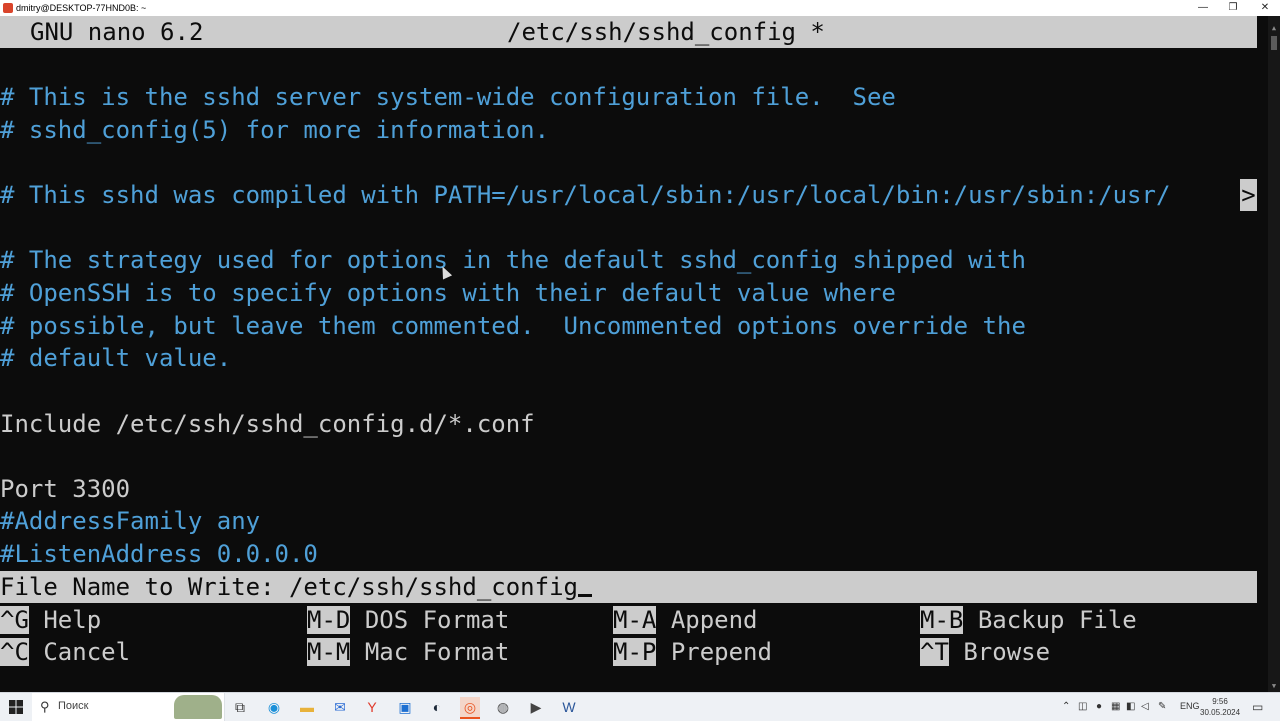 The image size is (1280, 721). I want to click on shortcut-mac-format: M-M Mac Format, so click(408, 652).